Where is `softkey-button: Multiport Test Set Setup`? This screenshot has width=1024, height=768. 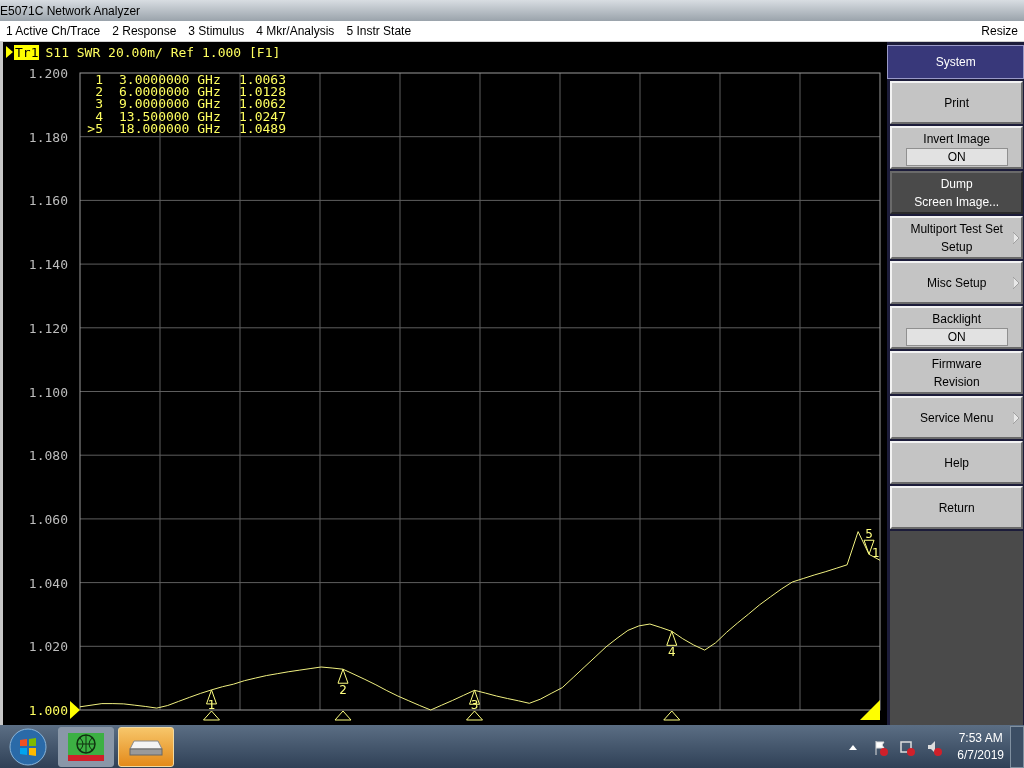 softkey-button: Multiport Test Set Setup is located at coordinates (956, 237).